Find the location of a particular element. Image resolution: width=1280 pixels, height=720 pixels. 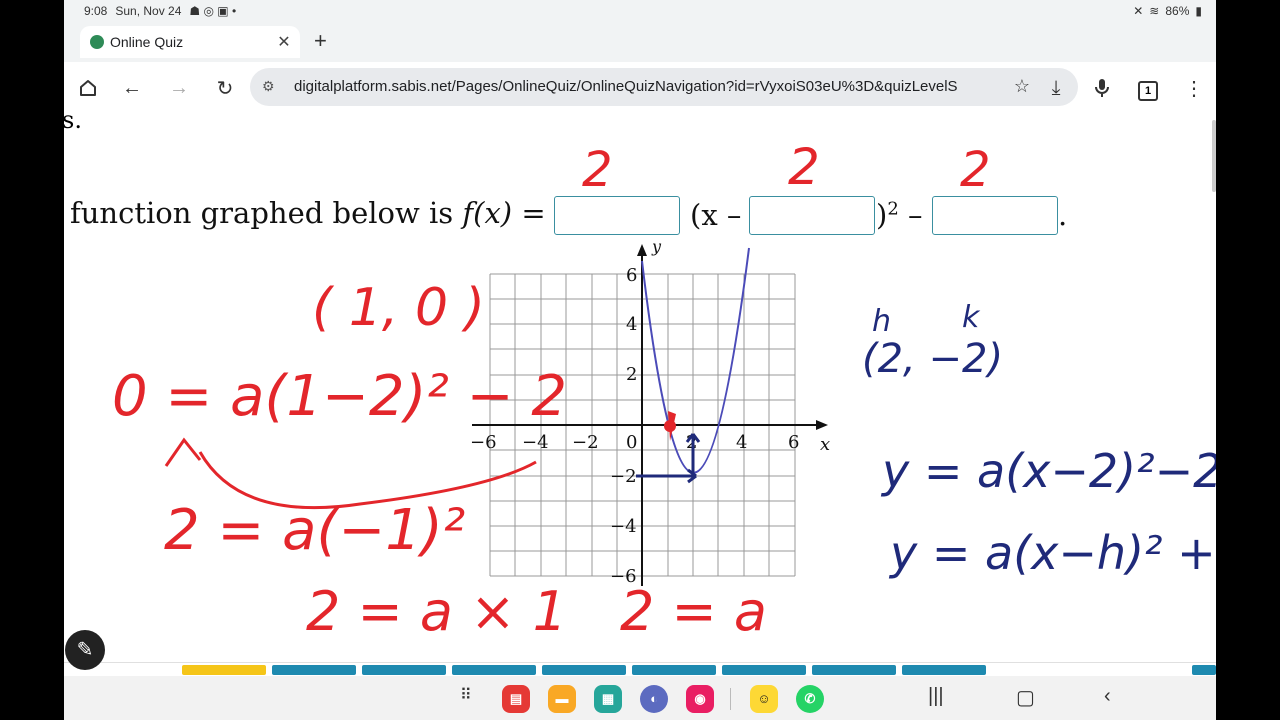

tab-title: Online Quiz is located at coordinates (147, 42).